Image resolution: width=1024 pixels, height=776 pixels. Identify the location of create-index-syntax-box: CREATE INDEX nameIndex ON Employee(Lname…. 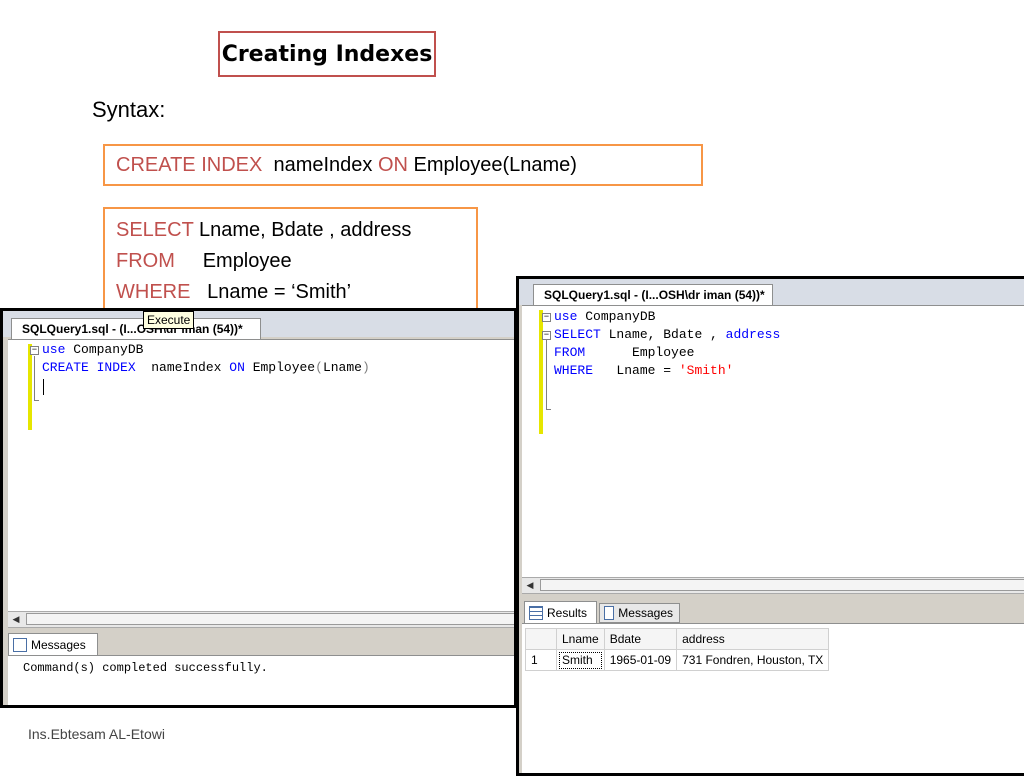
(403, 165).